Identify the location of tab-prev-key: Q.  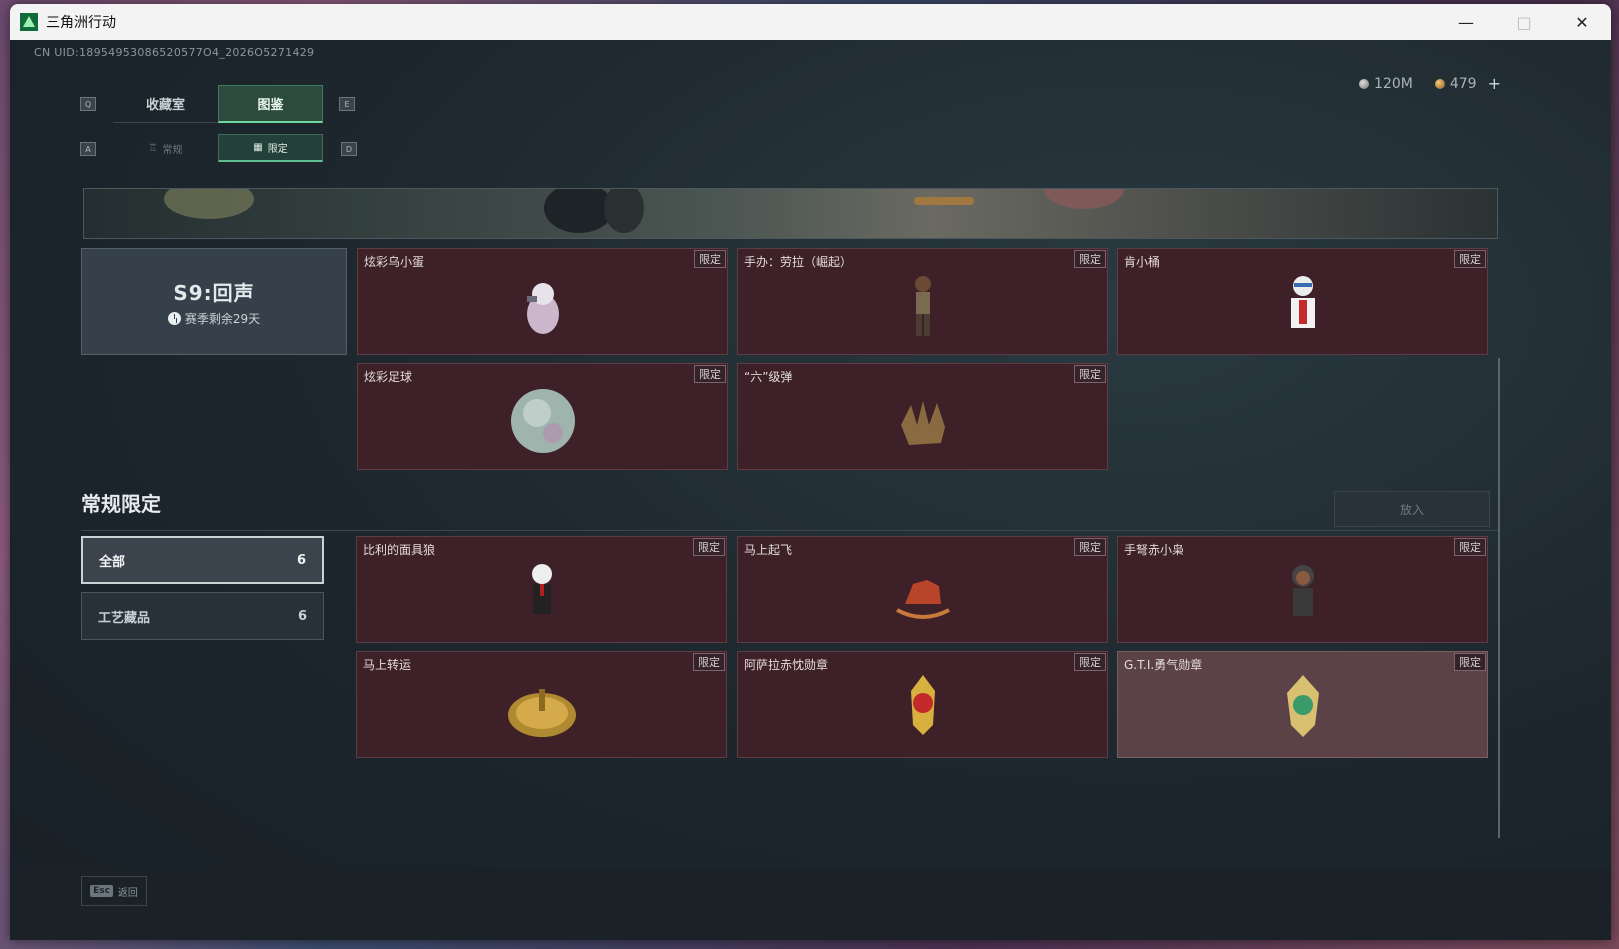
(88, 104).